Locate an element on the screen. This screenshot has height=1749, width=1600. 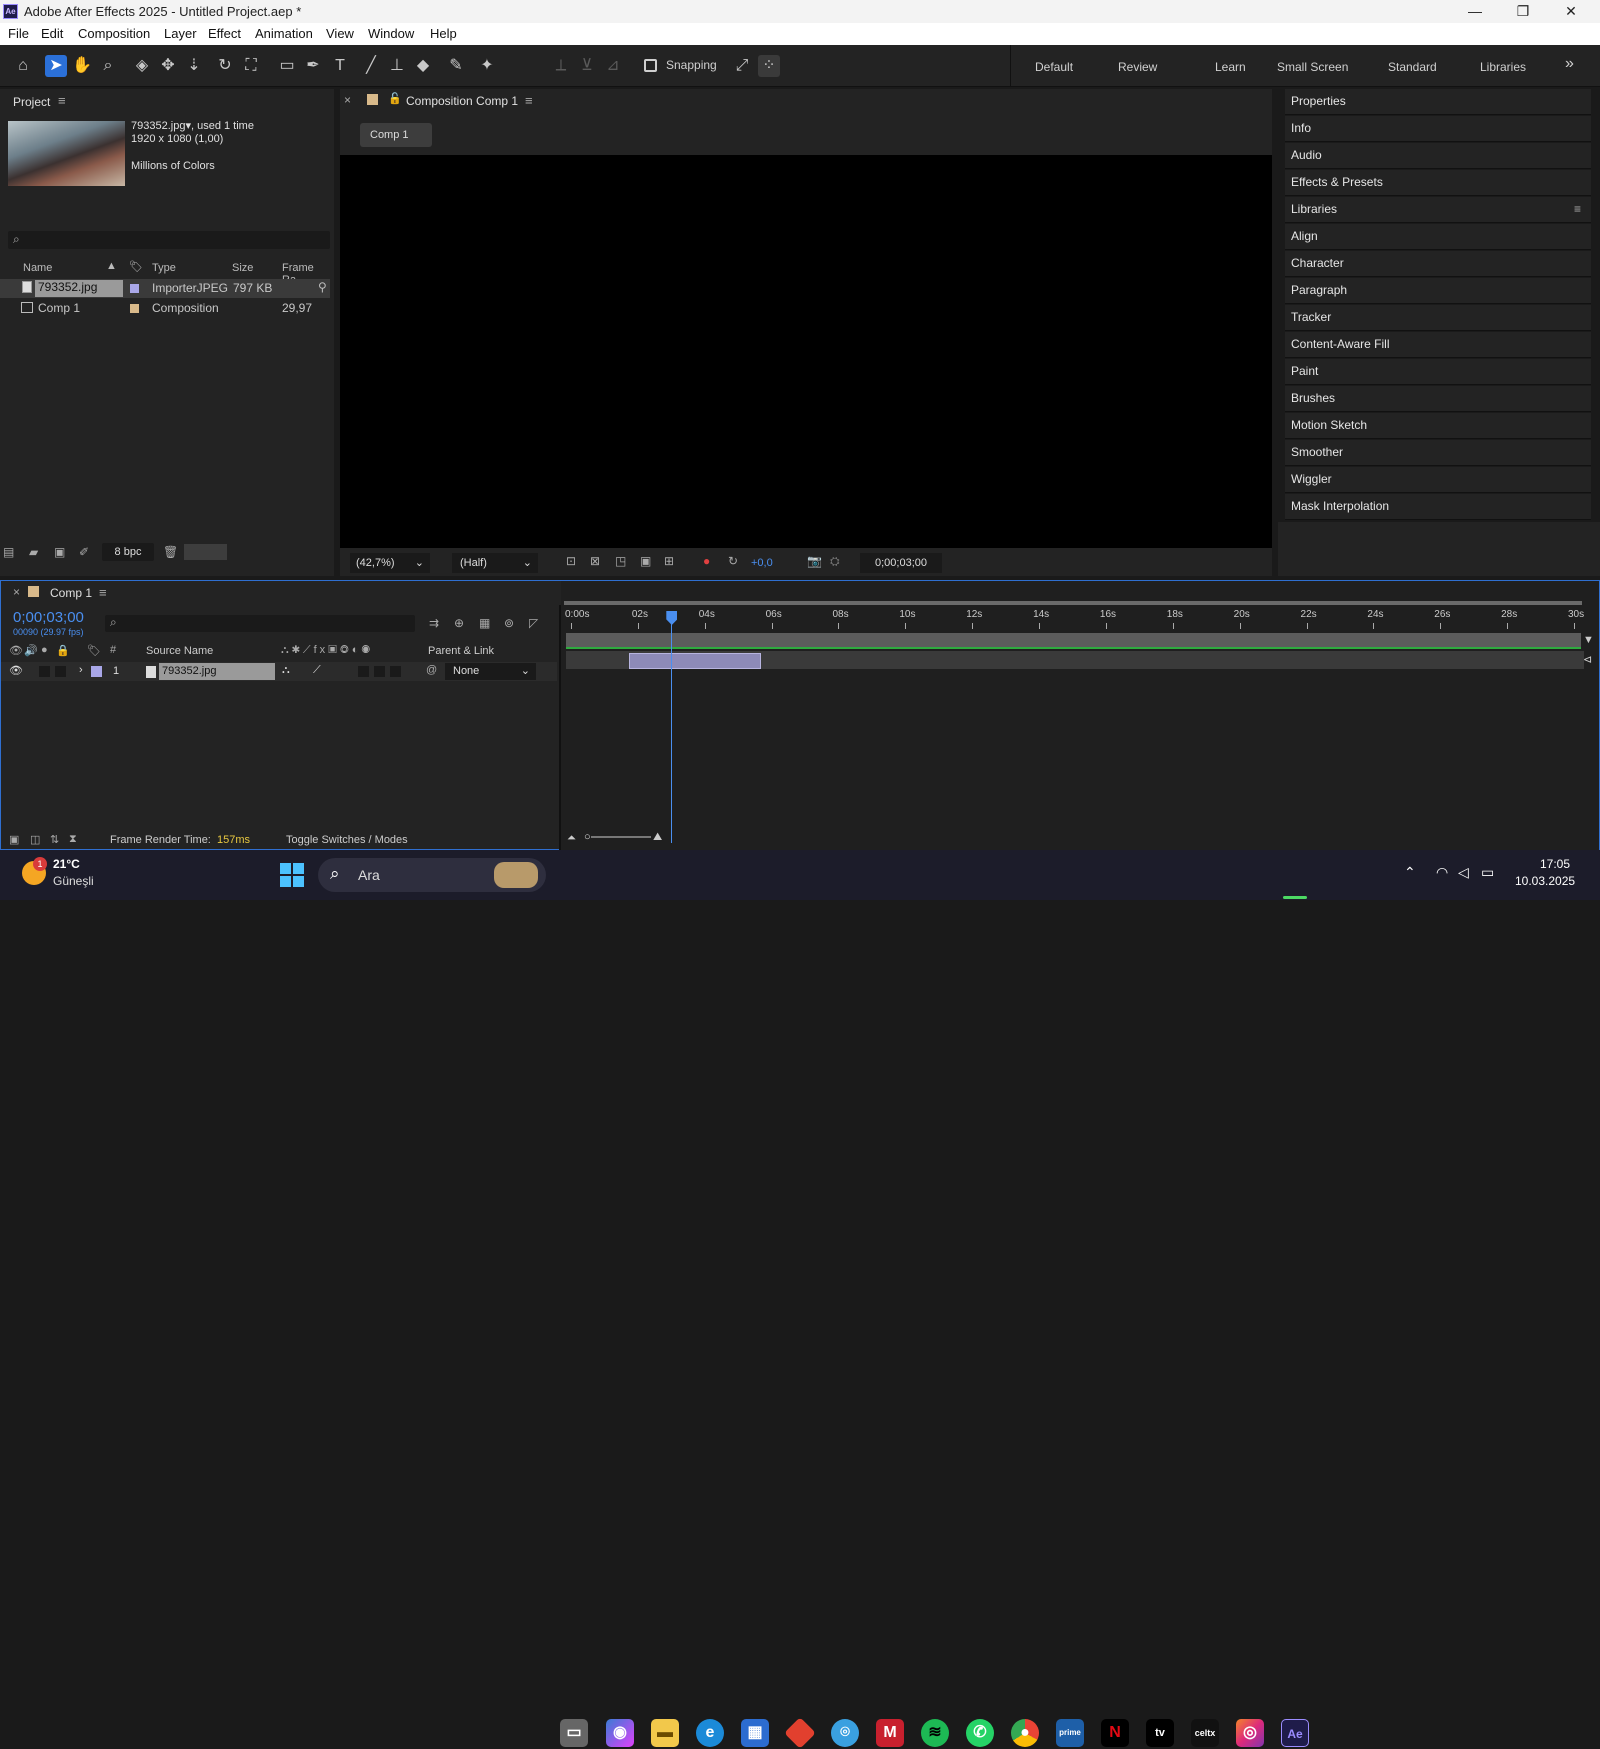
menu-animation: Animation is located at coordinates (284, 33).